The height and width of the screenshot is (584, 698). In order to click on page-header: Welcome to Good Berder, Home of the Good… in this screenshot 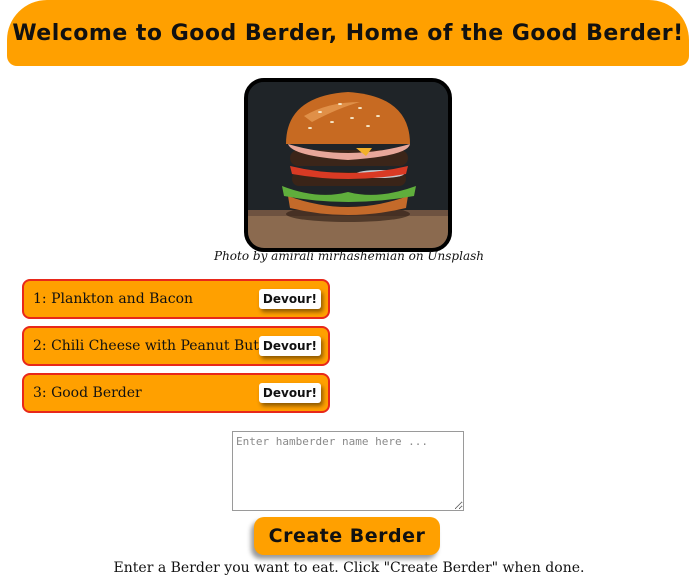, I will do `click(348, 33)`.